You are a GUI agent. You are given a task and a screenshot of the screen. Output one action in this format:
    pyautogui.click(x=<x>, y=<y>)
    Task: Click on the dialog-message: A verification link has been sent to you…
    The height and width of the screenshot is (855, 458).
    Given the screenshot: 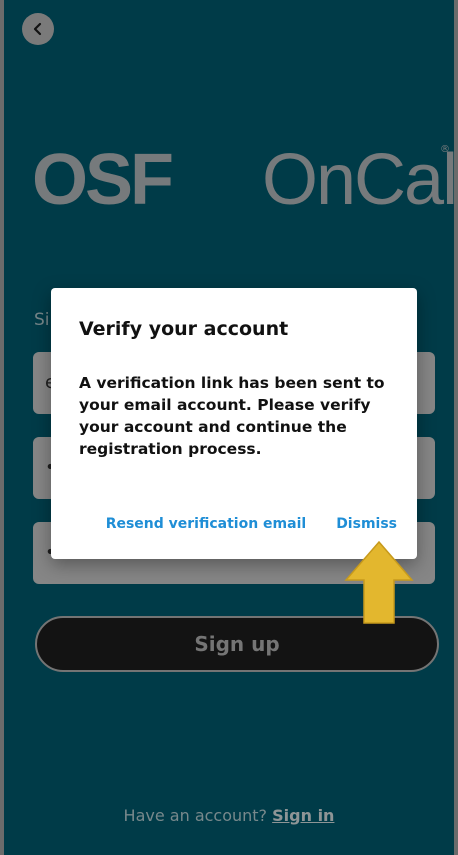 What is the action you would take?
    pyautogui.click(x=232, y=416)
    